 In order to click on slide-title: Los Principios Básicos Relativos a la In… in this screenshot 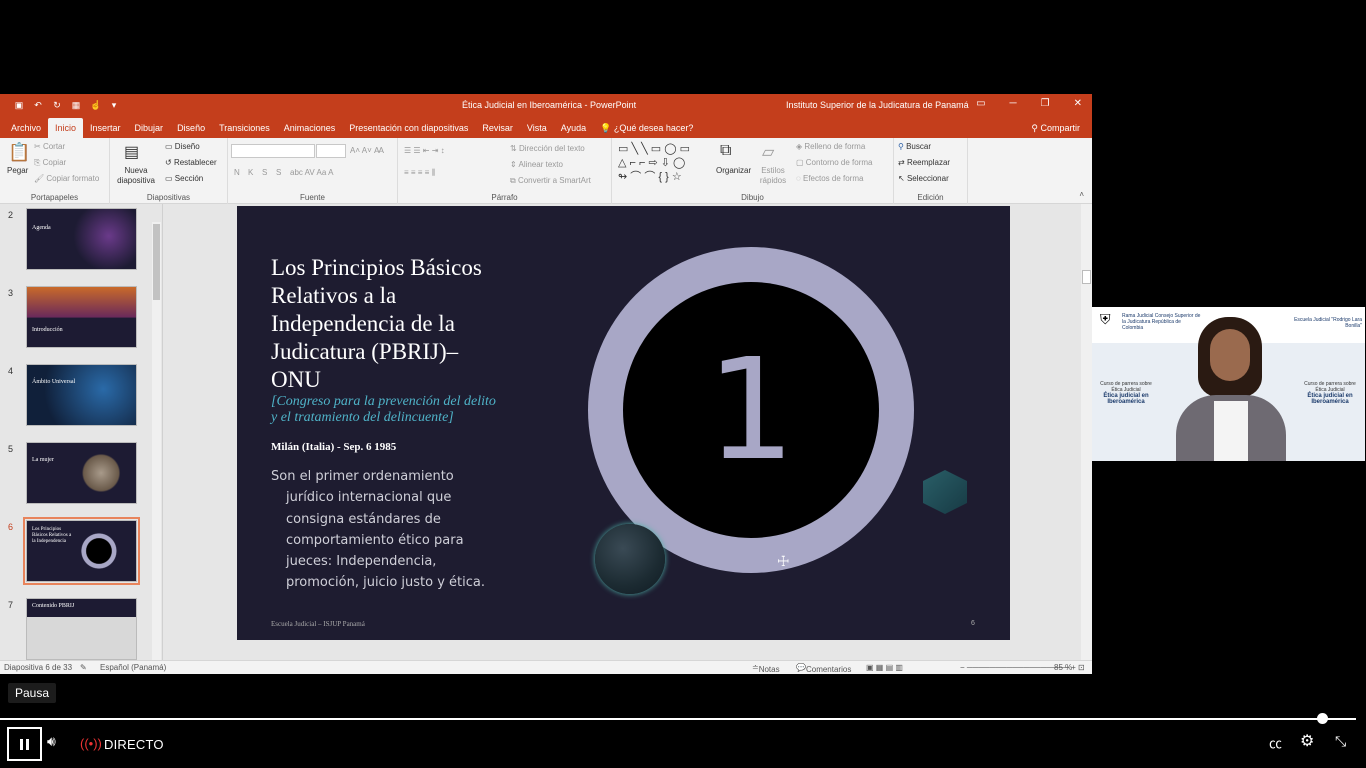, I will do `click(391, 324)`.